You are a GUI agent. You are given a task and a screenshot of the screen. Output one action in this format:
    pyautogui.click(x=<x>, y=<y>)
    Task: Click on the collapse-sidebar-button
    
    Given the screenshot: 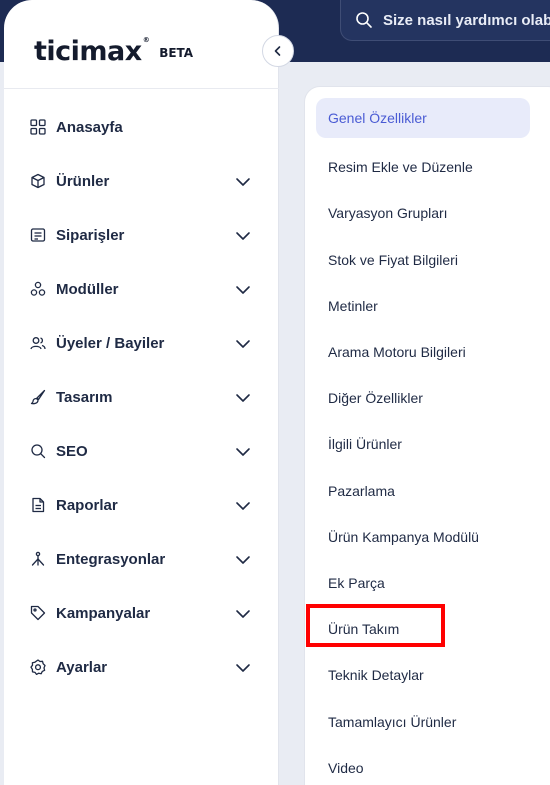 What is the action you would take?
    pyautogui.click(x=278, y=51)
    